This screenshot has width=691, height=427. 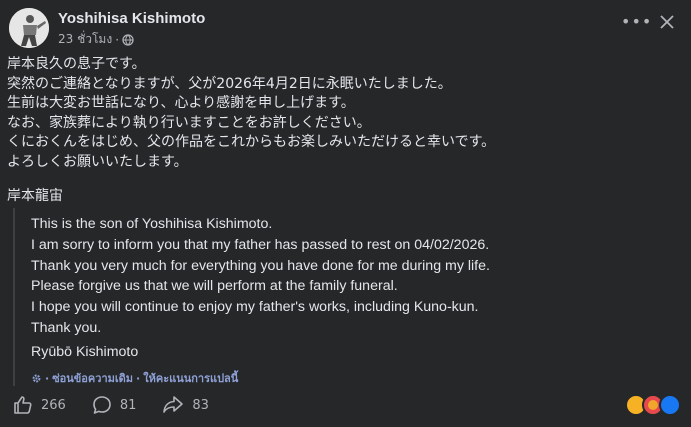 I want to click on avatar, so click(x=29, y=28).